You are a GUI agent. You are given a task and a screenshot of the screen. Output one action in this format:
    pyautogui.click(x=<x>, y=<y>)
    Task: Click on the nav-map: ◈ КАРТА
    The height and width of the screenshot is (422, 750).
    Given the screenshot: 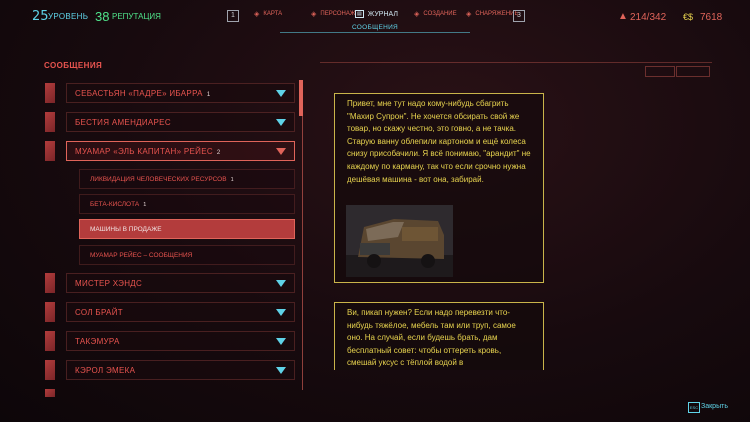 What is the action you would take?
    pyautogui.click(x=268, y=14)
    